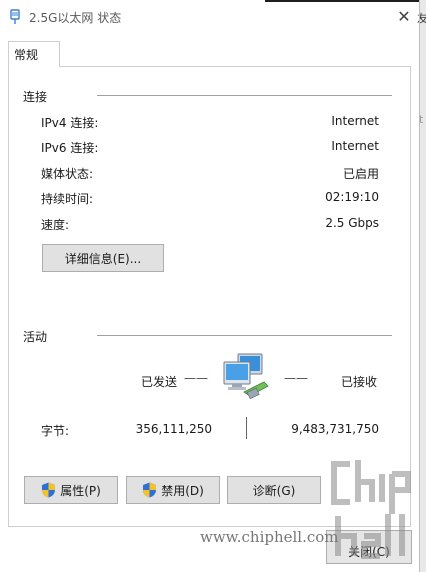  I want to click on diagnose-button: 诊断(G), so click(274, 490).